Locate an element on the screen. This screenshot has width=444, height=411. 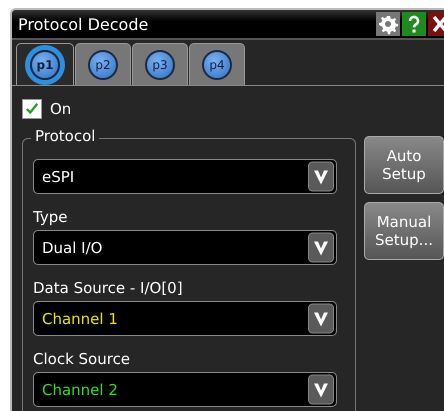
tab: p3 is located at coordinates (160, 64).